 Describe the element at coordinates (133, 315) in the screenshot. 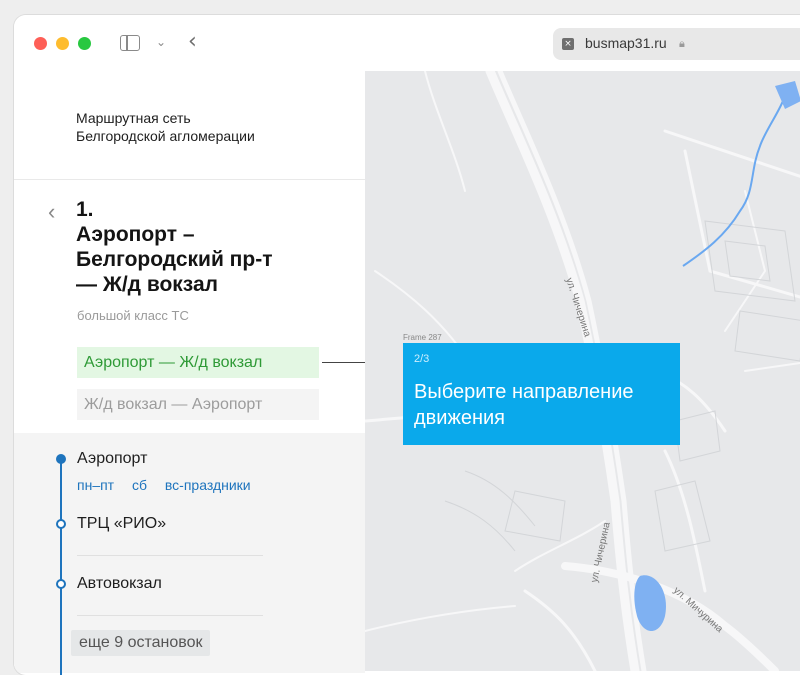

I see `vehicle-class: большой класс ТС` at that location.